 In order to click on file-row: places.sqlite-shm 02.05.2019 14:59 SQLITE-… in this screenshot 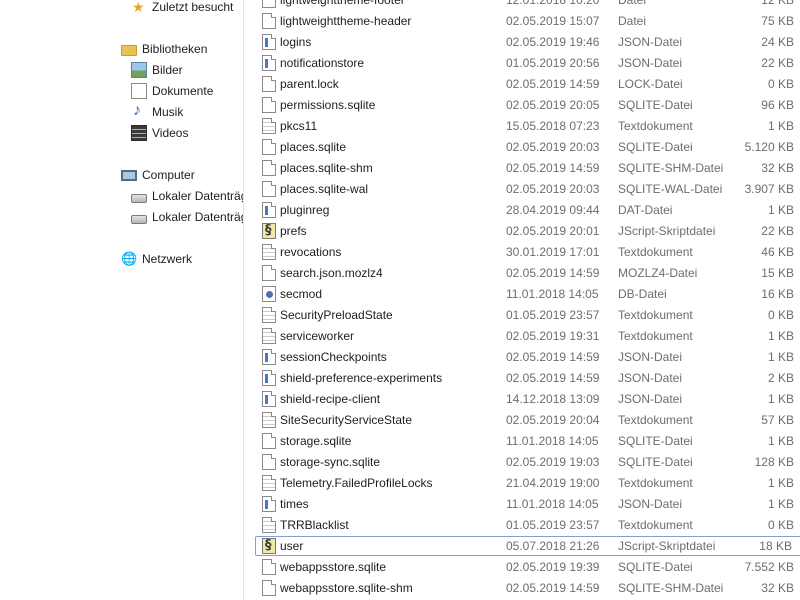, I will do `click(529, 168)`.